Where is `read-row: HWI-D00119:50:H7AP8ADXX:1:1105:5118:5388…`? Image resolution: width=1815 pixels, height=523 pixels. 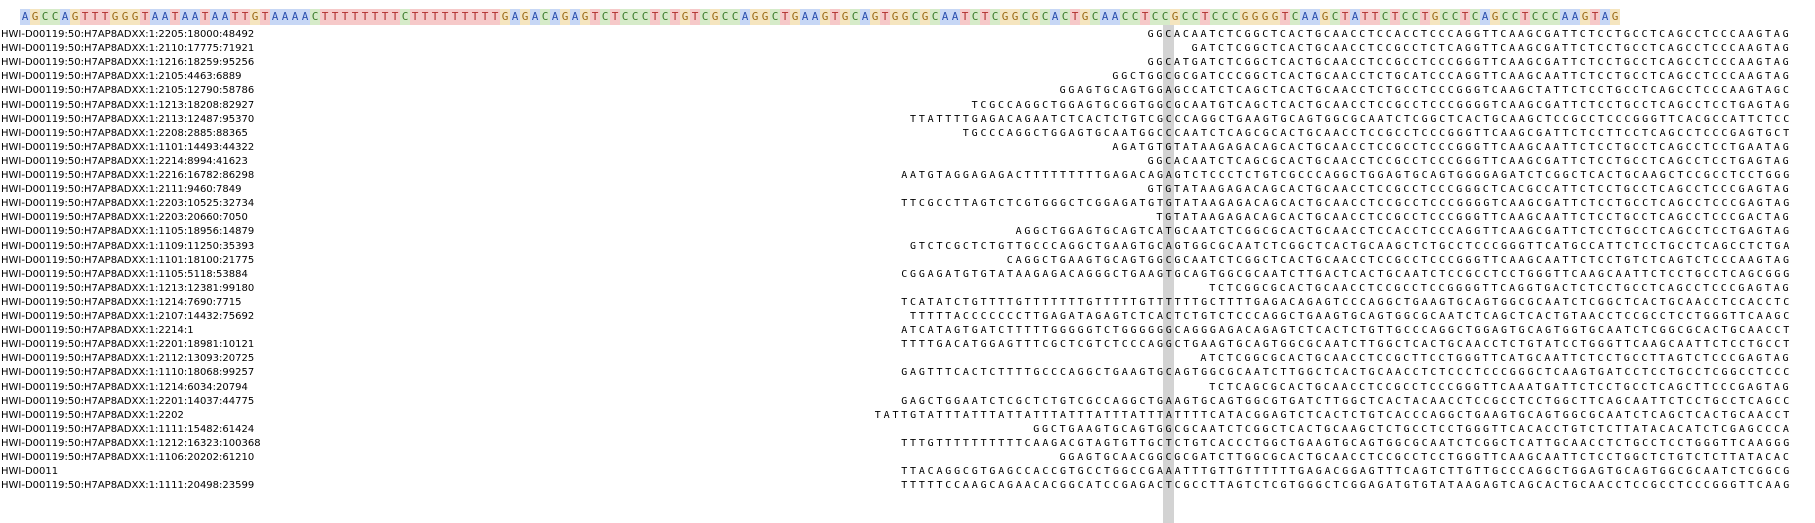 read-row: HWI-D00119:50:H7AP8ADXX:1:1105:5118:5388… is located at coordinates (907, 274).